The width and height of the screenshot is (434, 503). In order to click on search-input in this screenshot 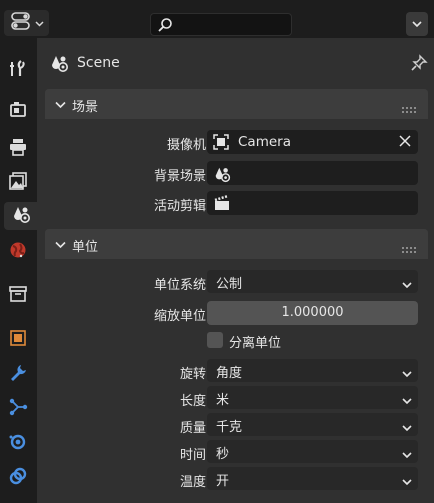, I will do `click(221, 24)`.